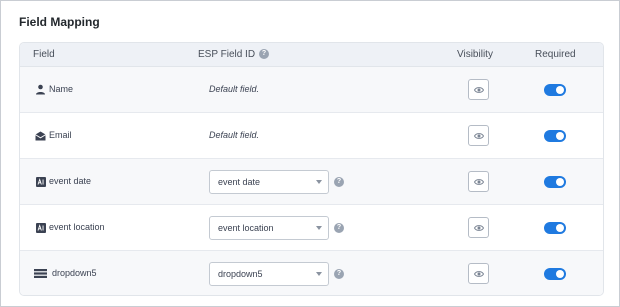  I want to click on column-header-visibility: Visibility, so click(475, 54).